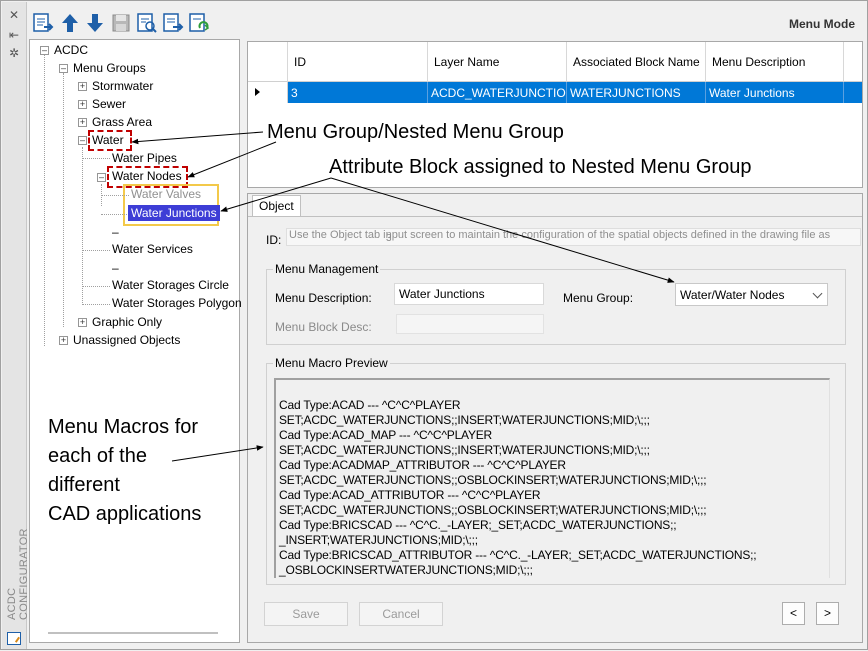 This screenshot has width=868, height=651. Describe the element at coordinates (71, 50) in the screenshot. I see `tree-node-acdc: ACDC` at that location.